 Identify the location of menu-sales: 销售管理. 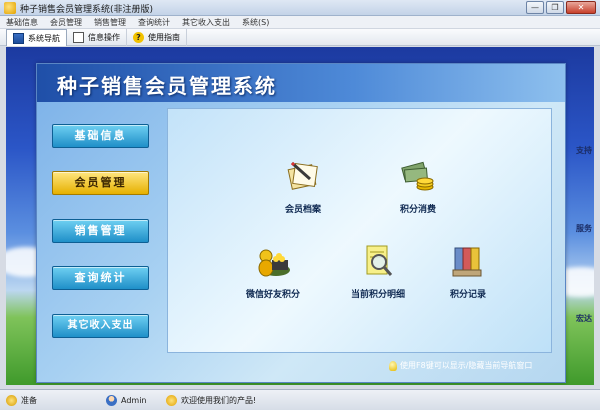
(110, 22).